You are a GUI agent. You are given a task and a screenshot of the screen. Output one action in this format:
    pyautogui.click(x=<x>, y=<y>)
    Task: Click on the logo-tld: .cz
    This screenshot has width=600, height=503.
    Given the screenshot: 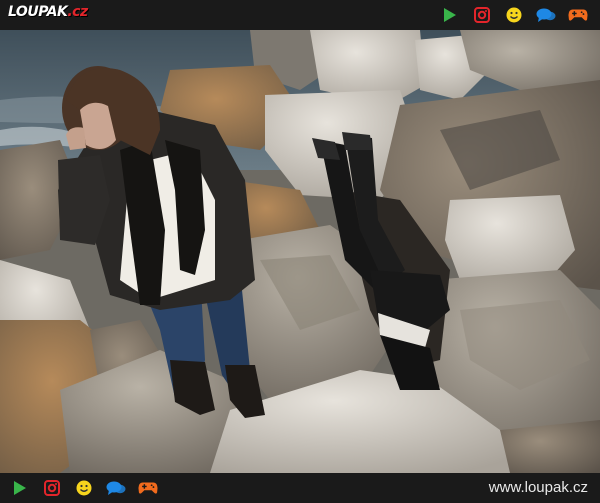 What is the action you would take?
    pyautogui.click(x=77, y=12)
    